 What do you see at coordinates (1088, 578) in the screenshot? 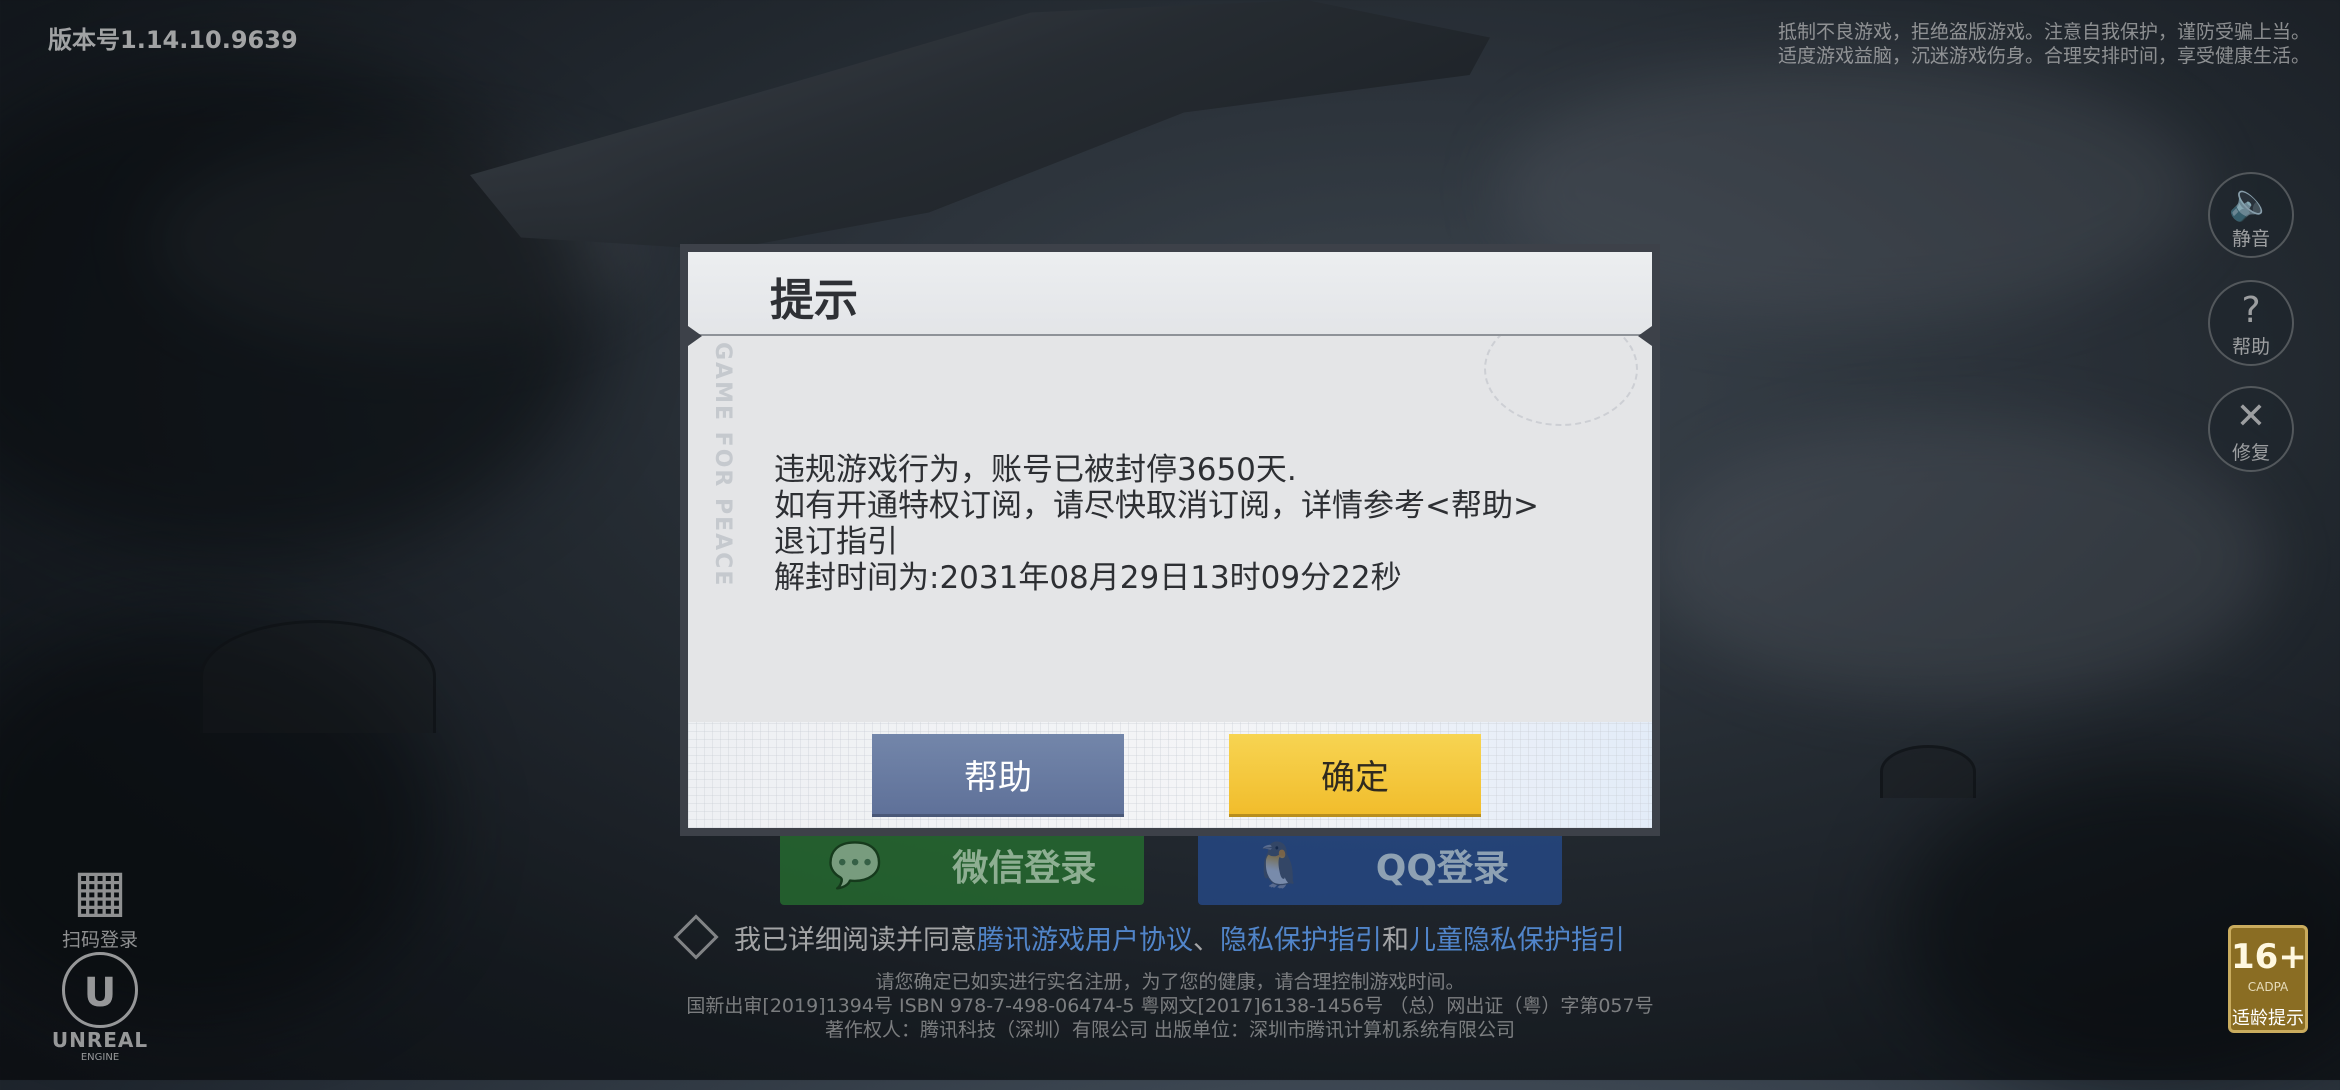
I see `message-line-4: 解封时间为:2031年08月29日13时09分22秒` at bounding box center [1088, 578].